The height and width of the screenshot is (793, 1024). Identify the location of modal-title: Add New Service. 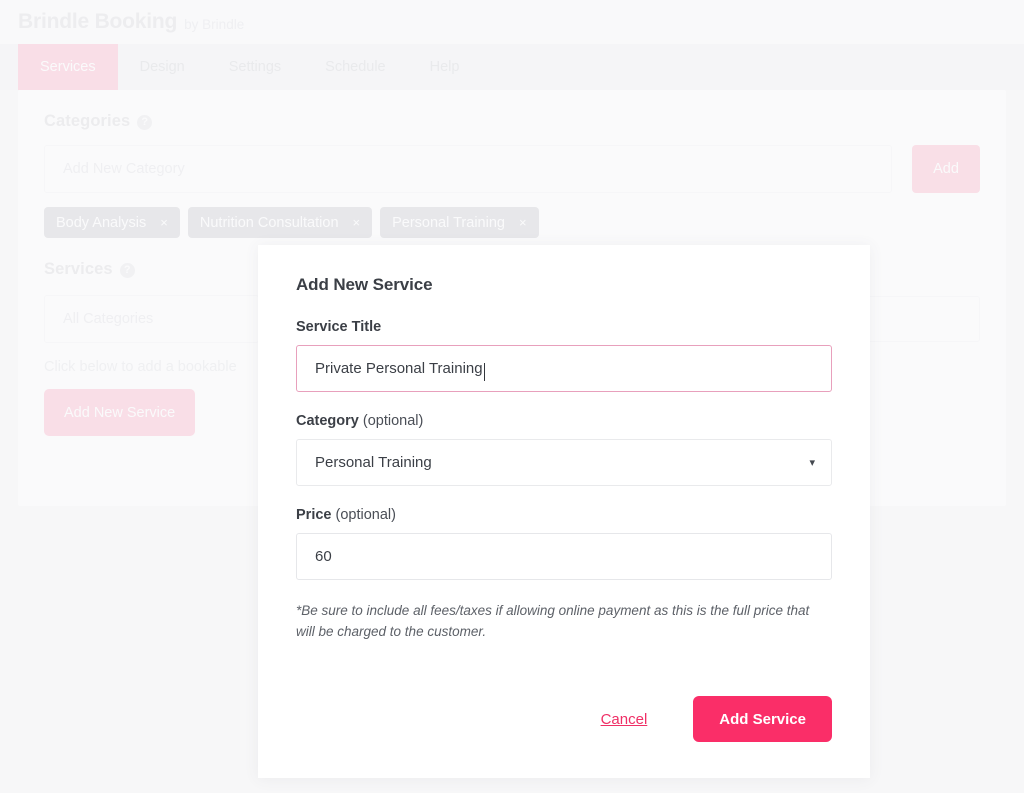
(364, 284).